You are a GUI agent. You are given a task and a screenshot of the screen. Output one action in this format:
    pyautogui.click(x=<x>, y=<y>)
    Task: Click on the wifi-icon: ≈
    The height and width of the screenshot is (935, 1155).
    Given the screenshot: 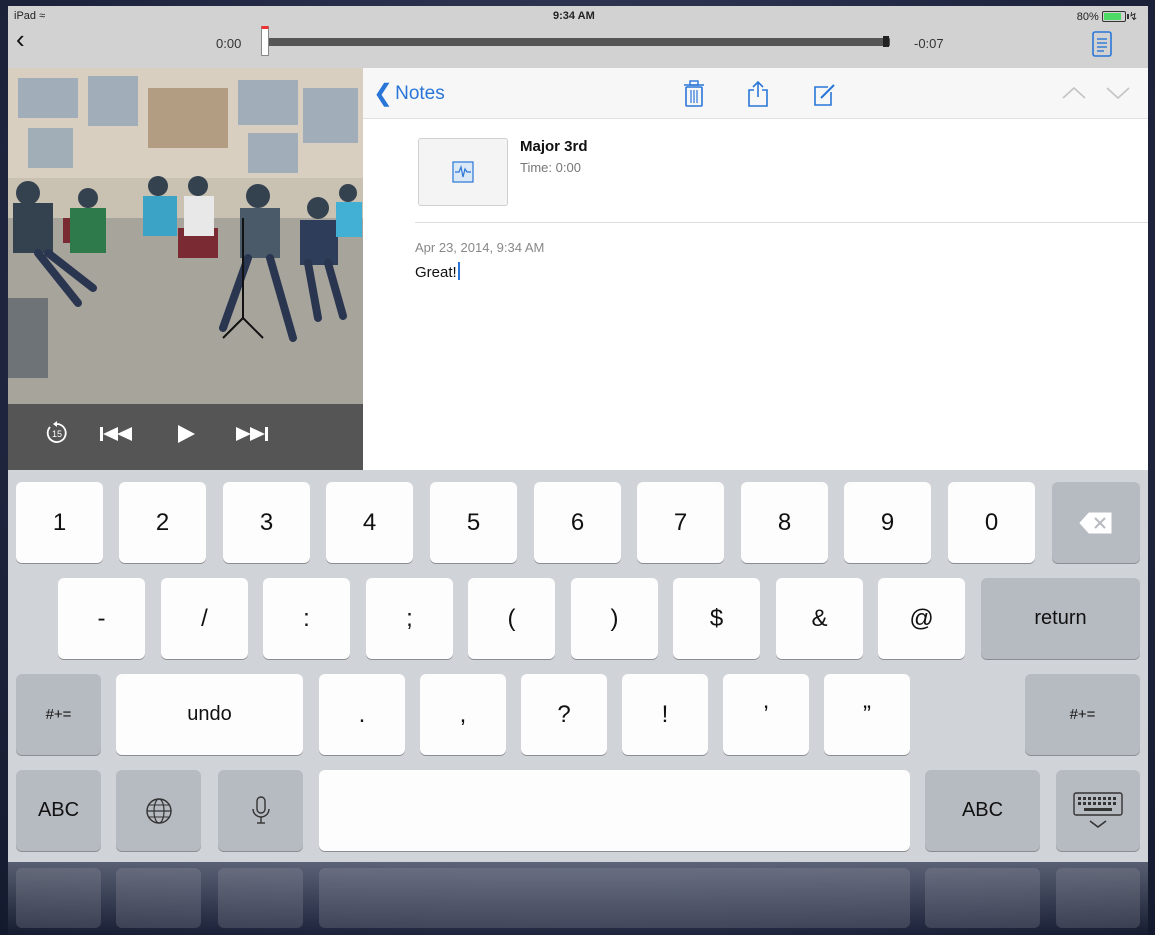 What is the action you would take?
    pyautogui.click(x=42, y=16)
    